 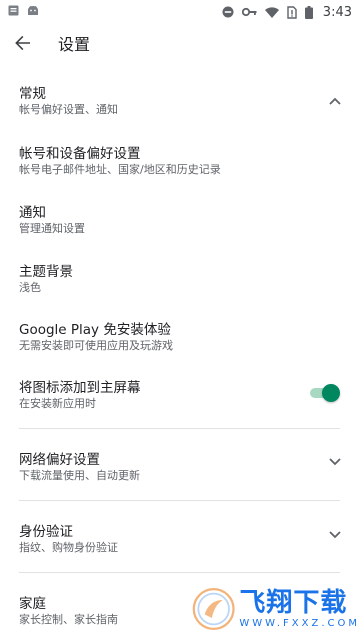 What do you see at coordinates (331, 393) in the screenshot?
I see `toggle-thumb` at bounding box center [331, 393].